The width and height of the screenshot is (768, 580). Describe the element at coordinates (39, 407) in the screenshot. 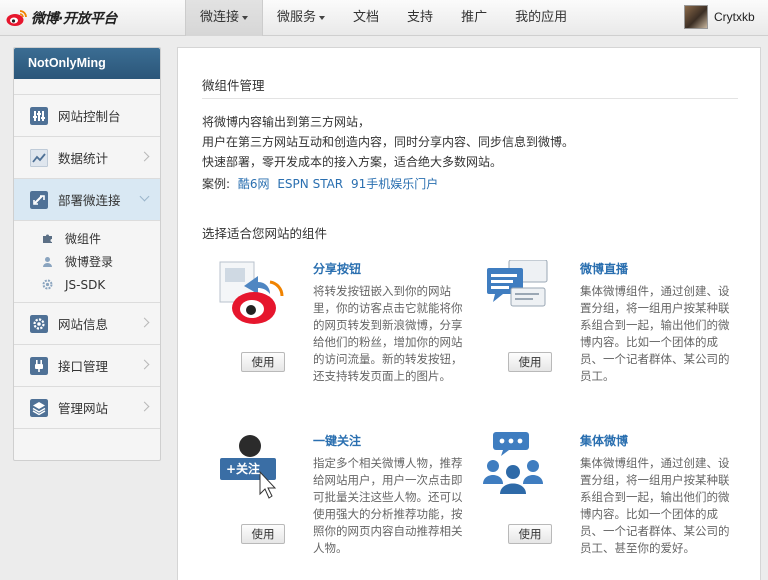

I see `layers-icon` at that location.